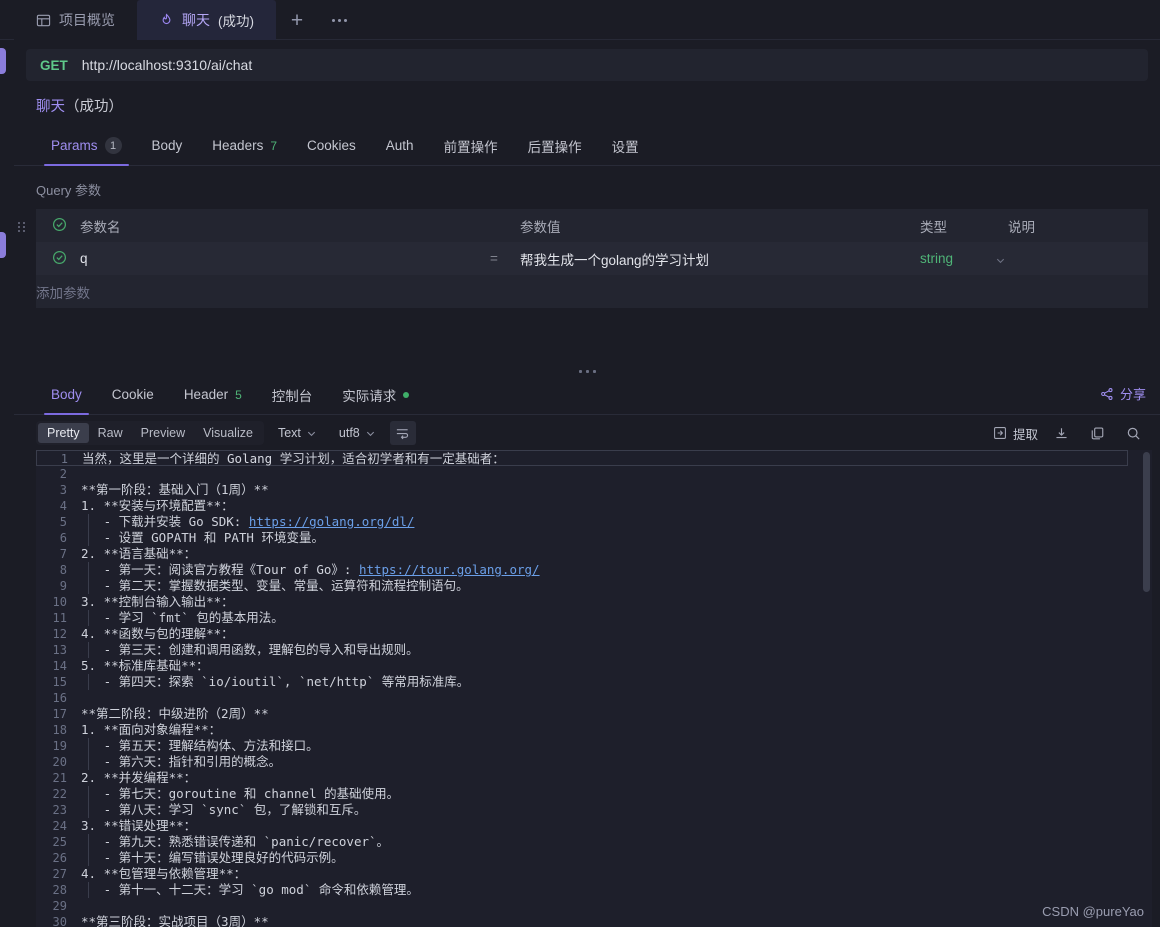 The image size is (1160, 927). Describe the element at coordinates (1078, 258) in the screenshot. I see `param-desc-input` at that location.